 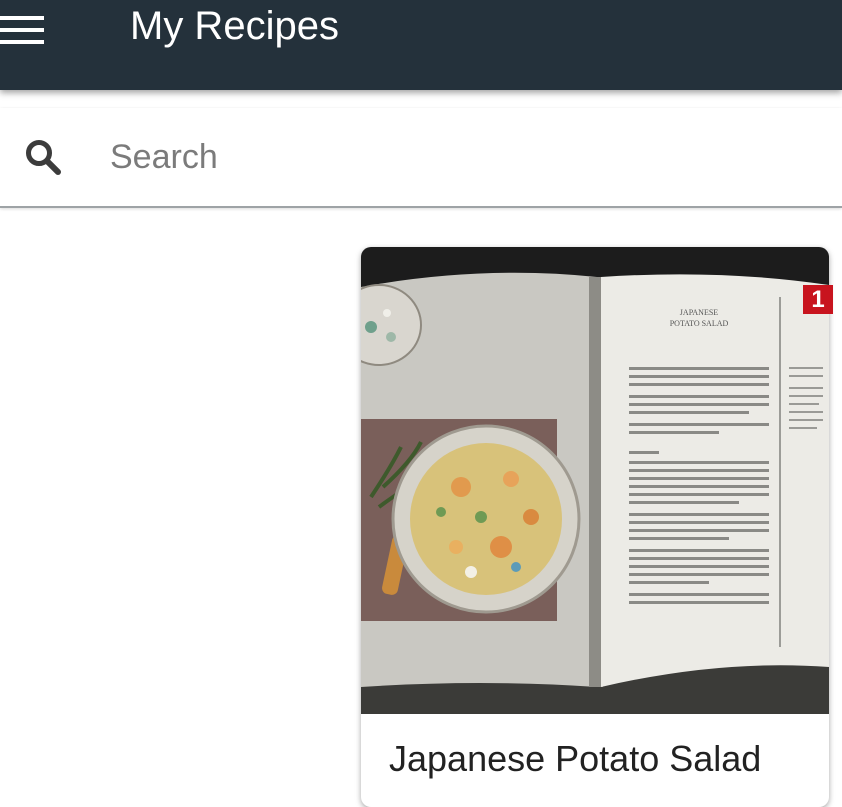 I want to click on app-bar: My Recipes, so click(x=421, y=45).